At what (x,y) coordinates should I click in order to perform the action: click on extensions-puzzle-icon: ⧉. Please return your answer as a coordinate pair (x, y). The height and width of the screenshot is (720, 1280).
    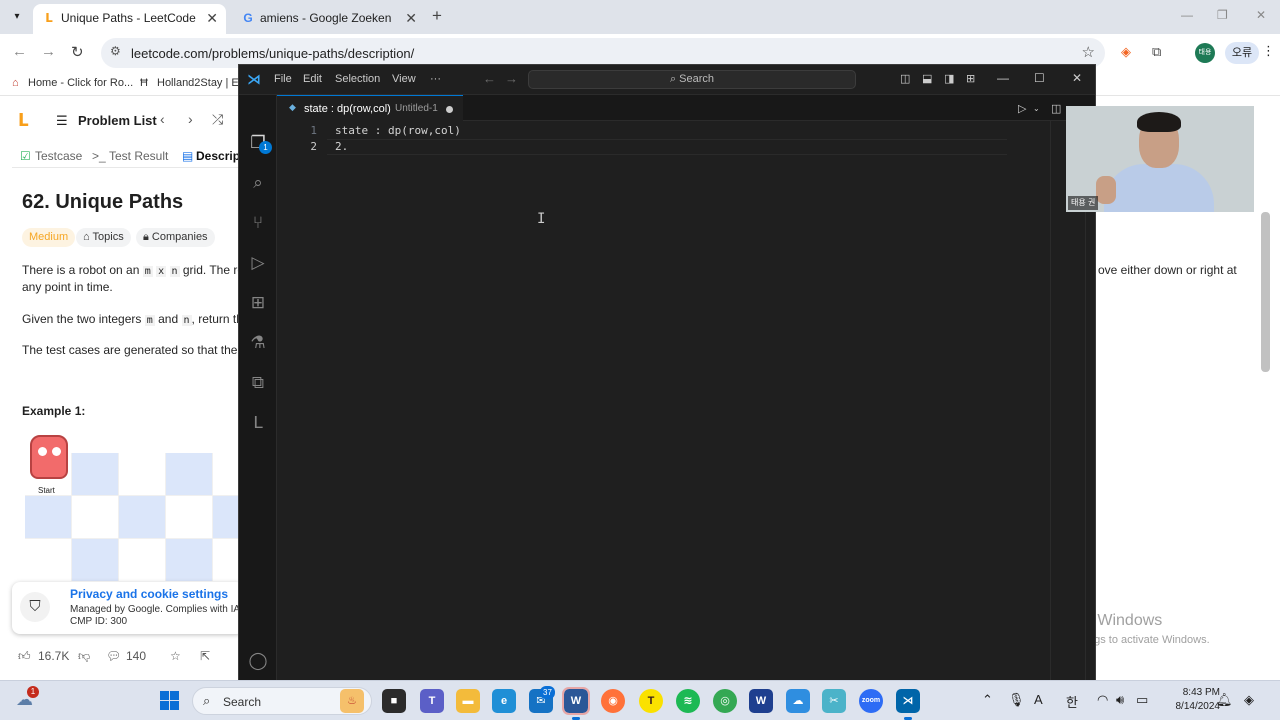
    Looking at the image, I should click on (1156, 52).